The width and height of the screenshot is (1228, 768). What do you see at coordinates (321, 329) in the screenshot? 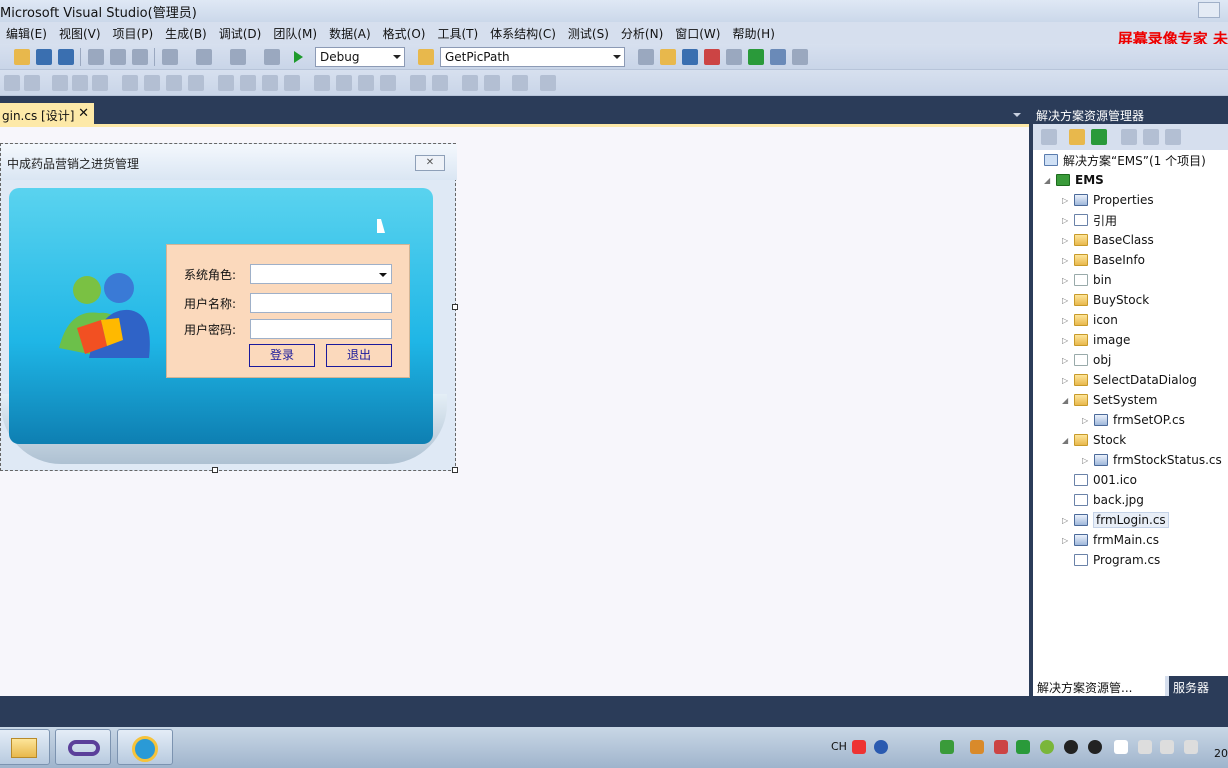
I see `password-input` at bounding box center [321, 329].